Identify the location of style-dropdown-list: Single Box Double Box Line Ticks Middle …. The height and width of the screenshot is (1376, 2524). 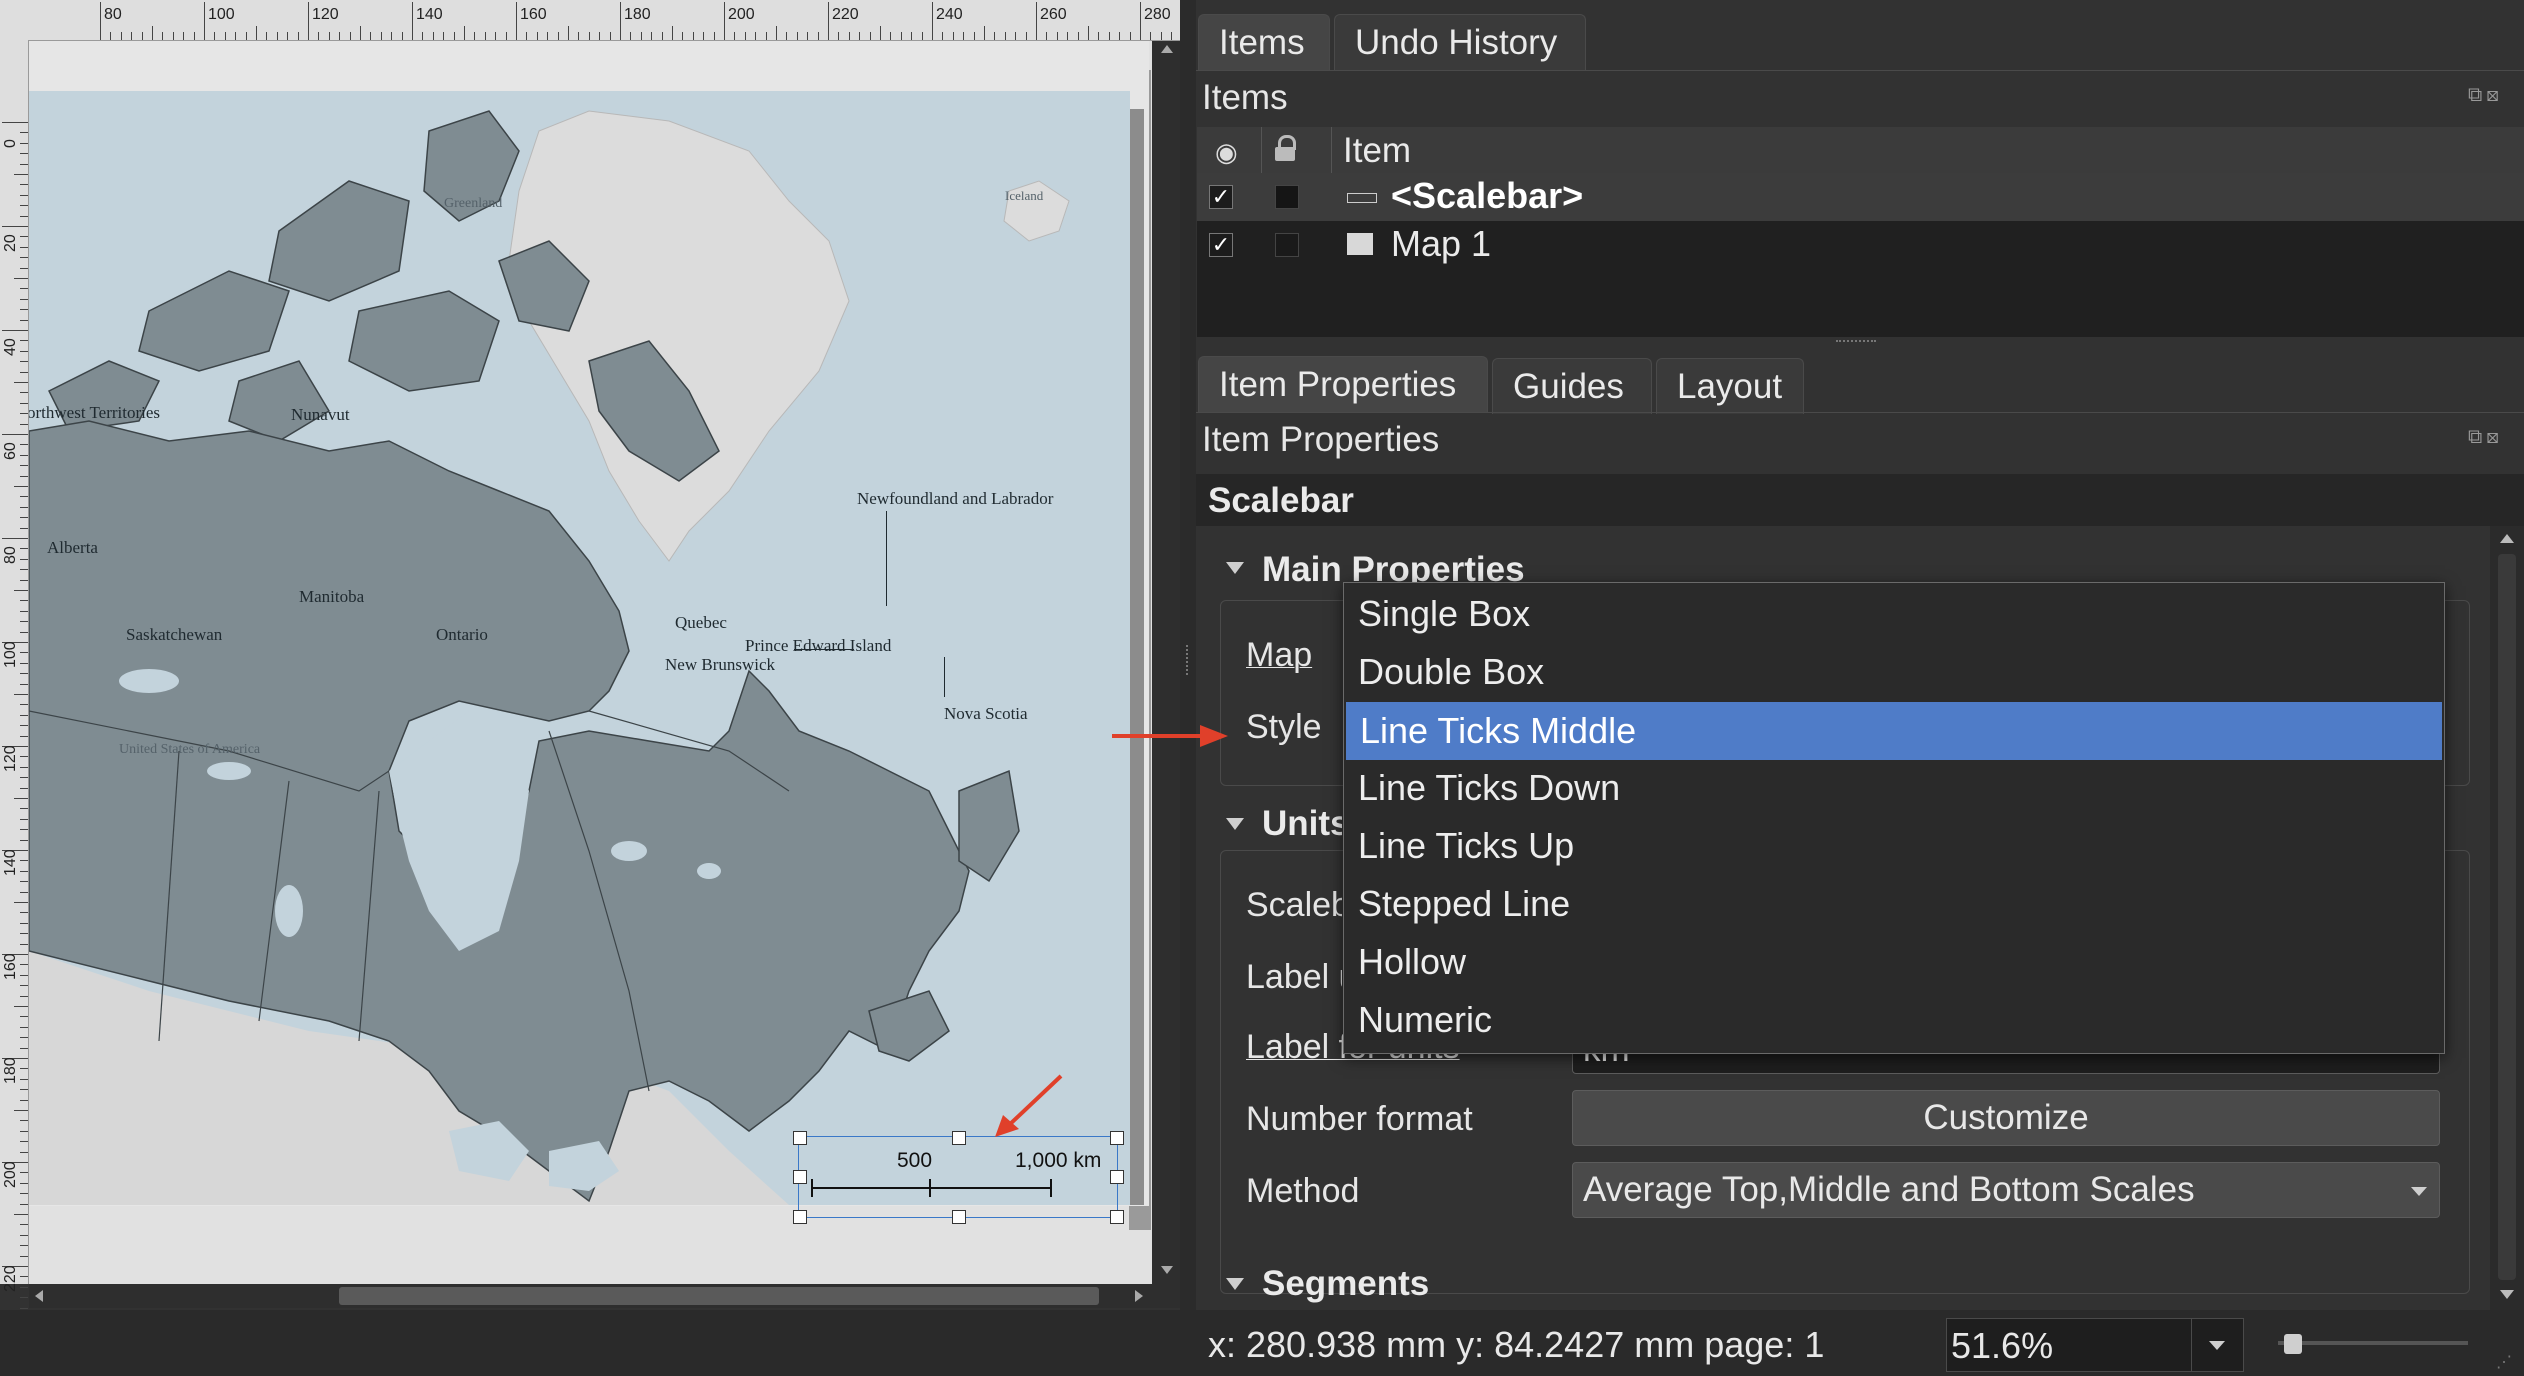
(1894, 818).